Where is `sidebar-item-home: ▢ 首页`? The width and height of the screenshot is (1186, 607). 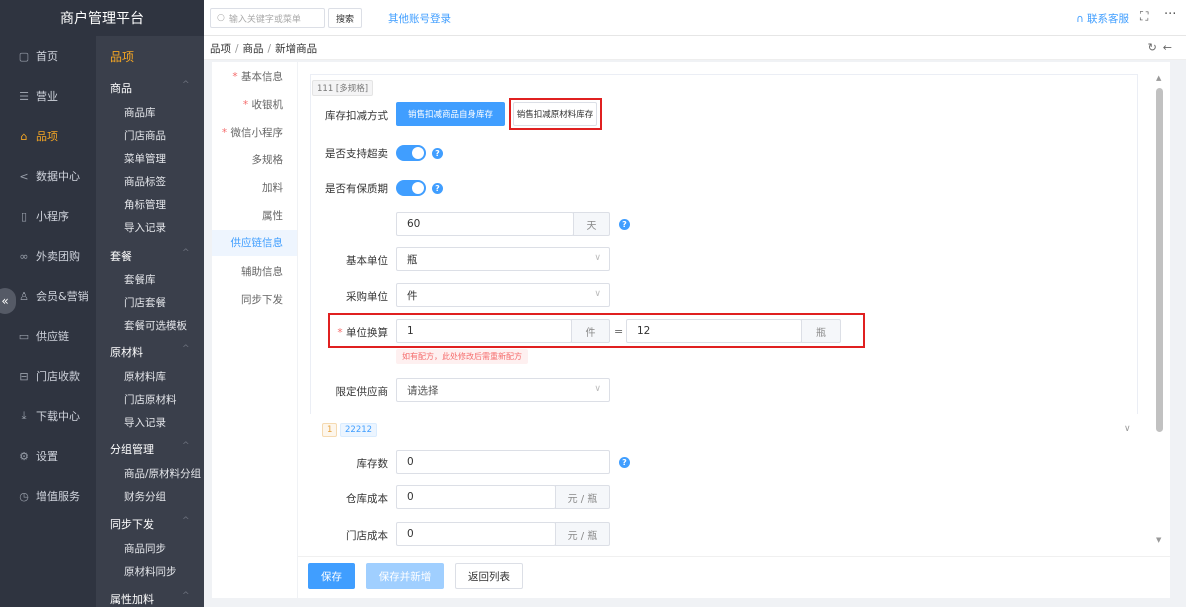 sidebar-item-home: ▢ 首页 is located at coordinates (48, 56).